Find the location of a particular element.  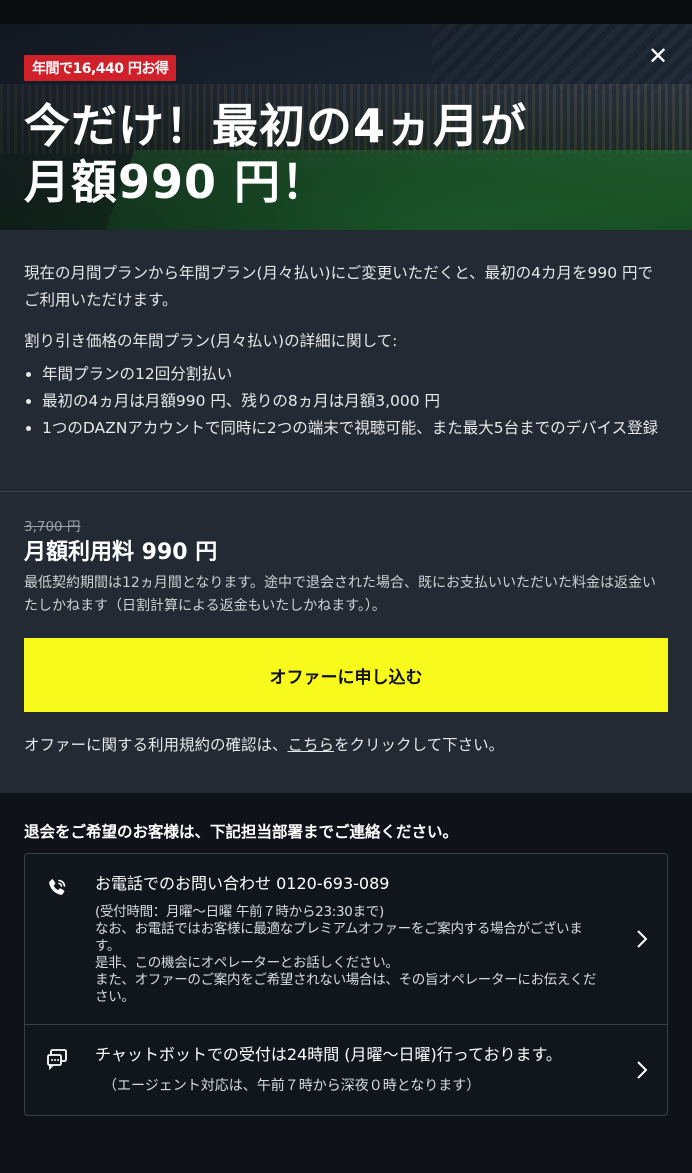

phone-icon is located at coordinates (57, 887).